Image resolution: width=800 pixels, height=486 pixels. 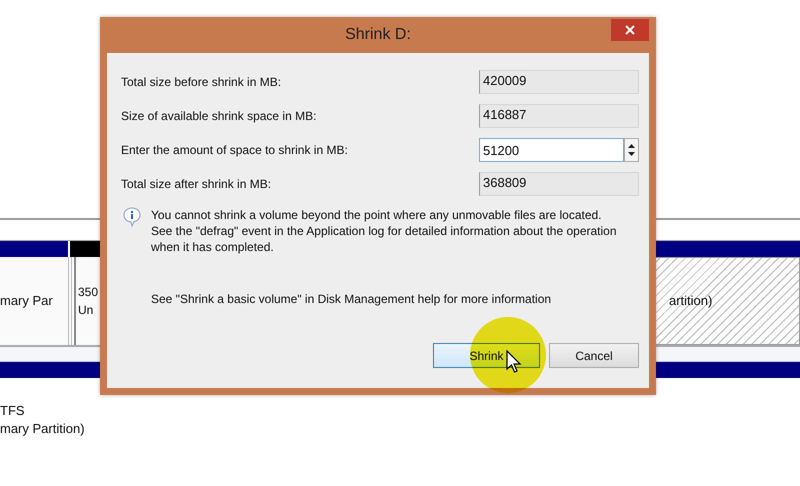 I want to click on field-label: Size of available shrink space in MB:, so click(x=218, y=116).